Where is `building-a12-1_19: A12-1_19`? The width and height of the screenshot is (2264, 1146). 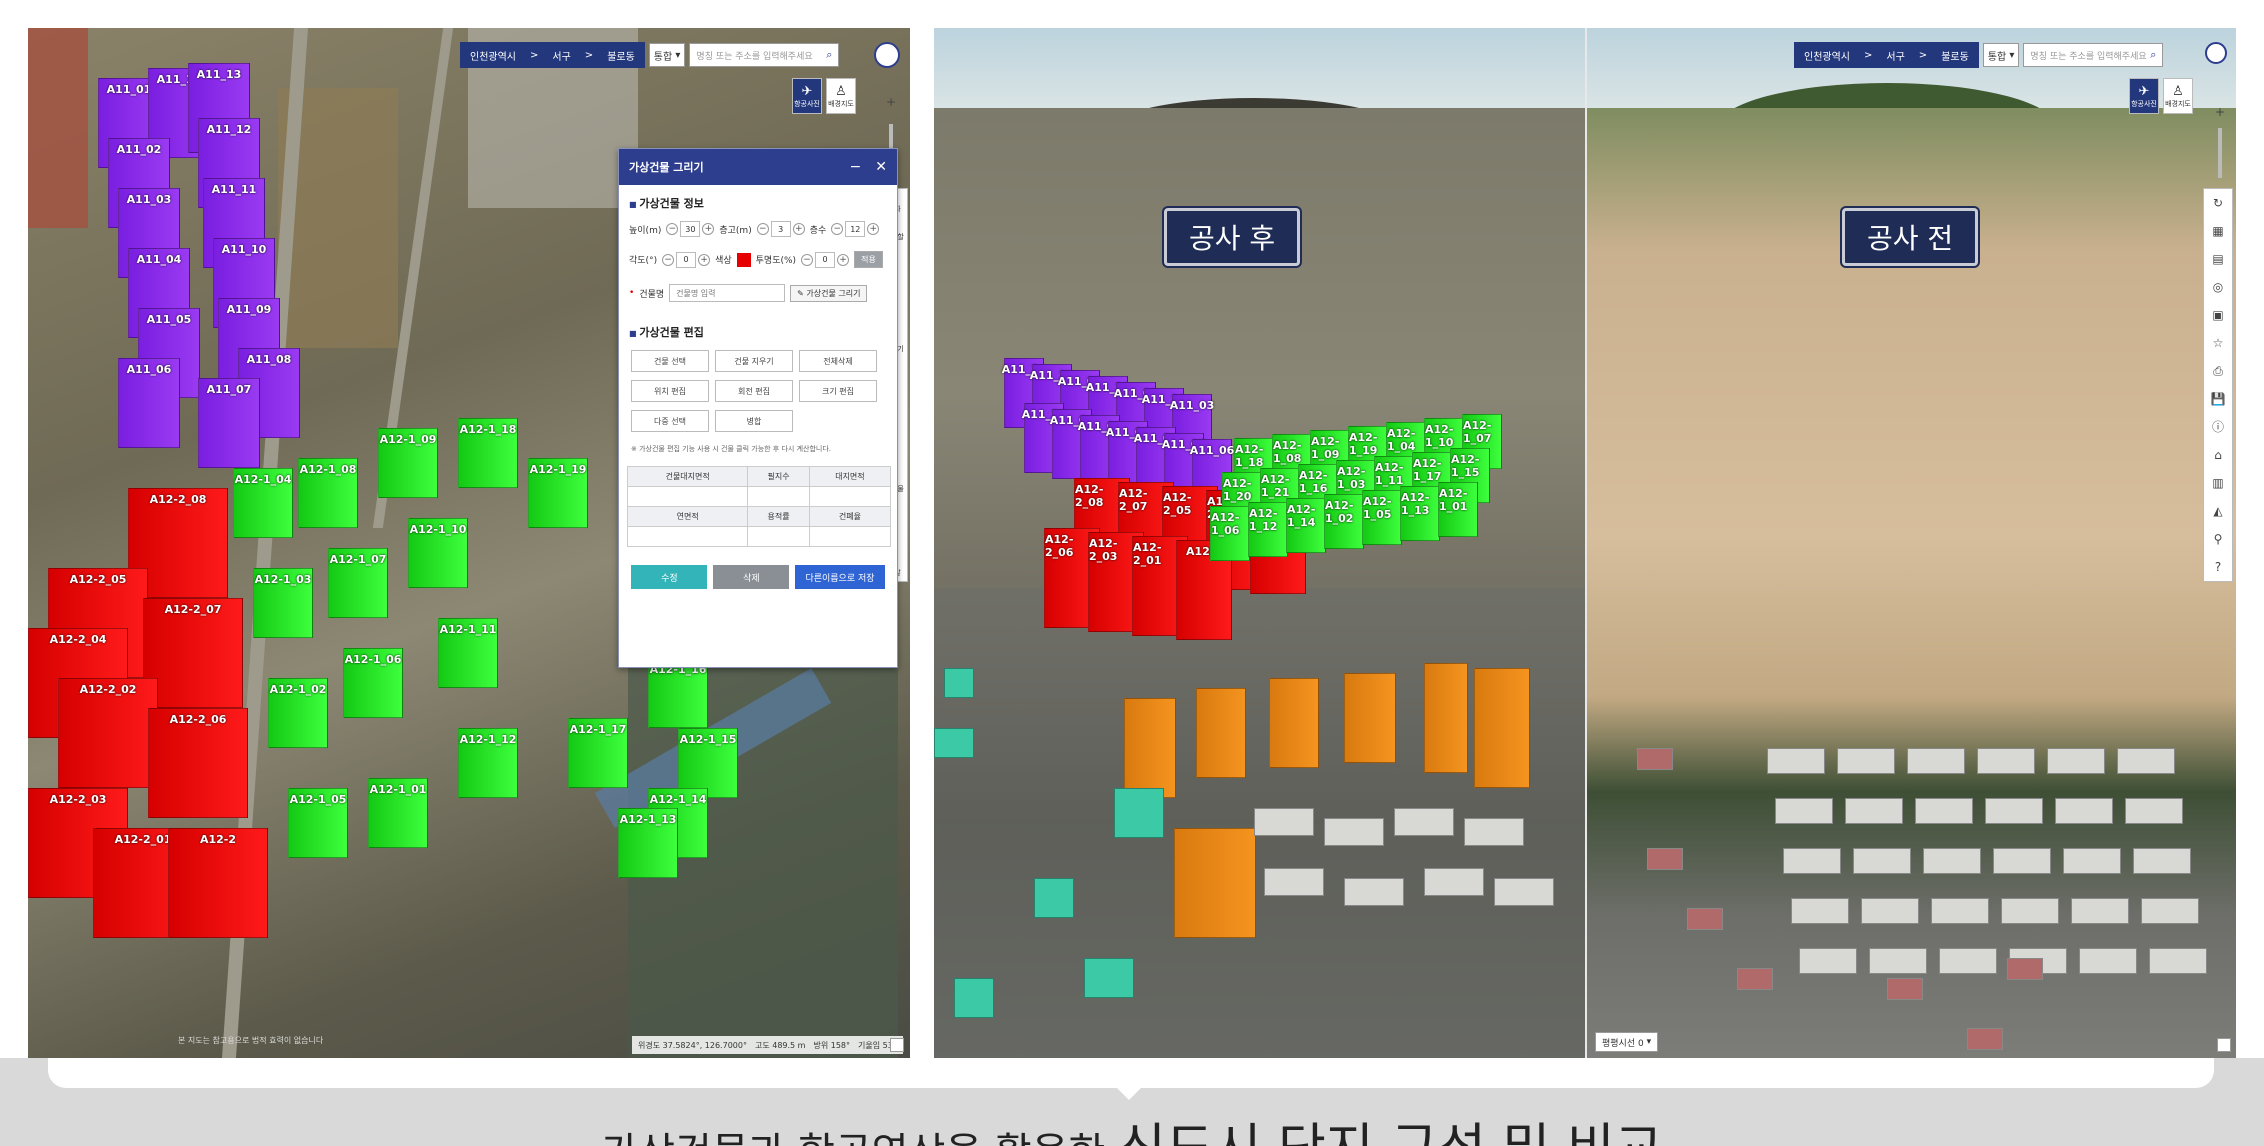 building-a12-1_19: A12-1_19 is located at coordinates (558, 493).